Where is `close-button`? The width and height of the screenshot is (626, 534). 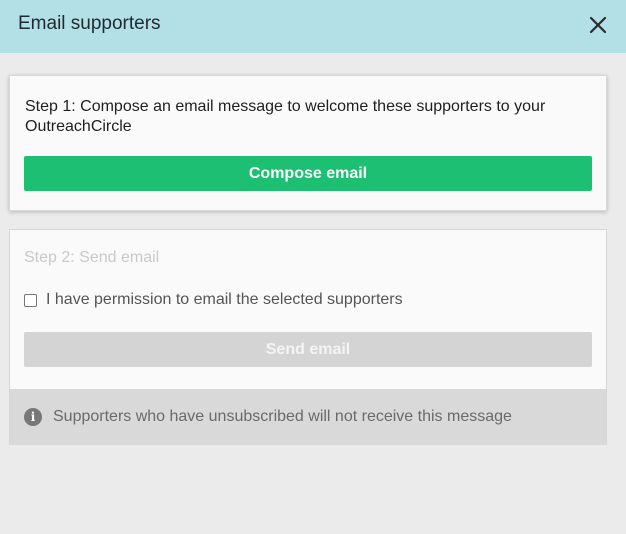
close-button is located at coordinates (598, 25).